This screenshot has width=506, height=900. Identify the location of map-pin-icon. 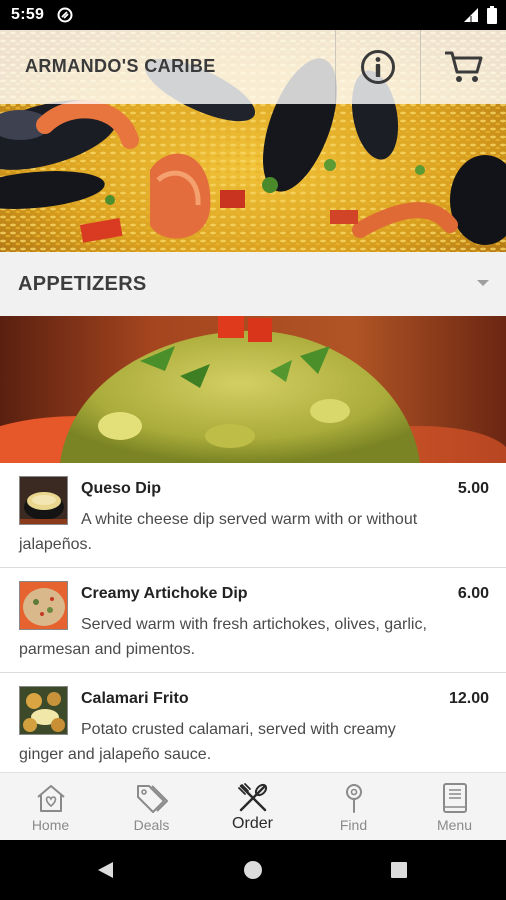
(353, 798).